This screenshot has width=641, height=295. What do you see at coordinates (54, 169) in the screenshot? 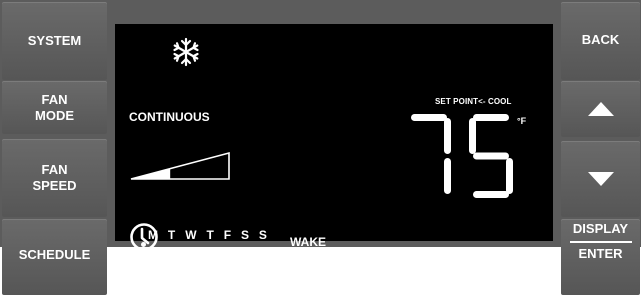
I see `fan-speed-label-line1: FAN` at bounding box center [54, 169].